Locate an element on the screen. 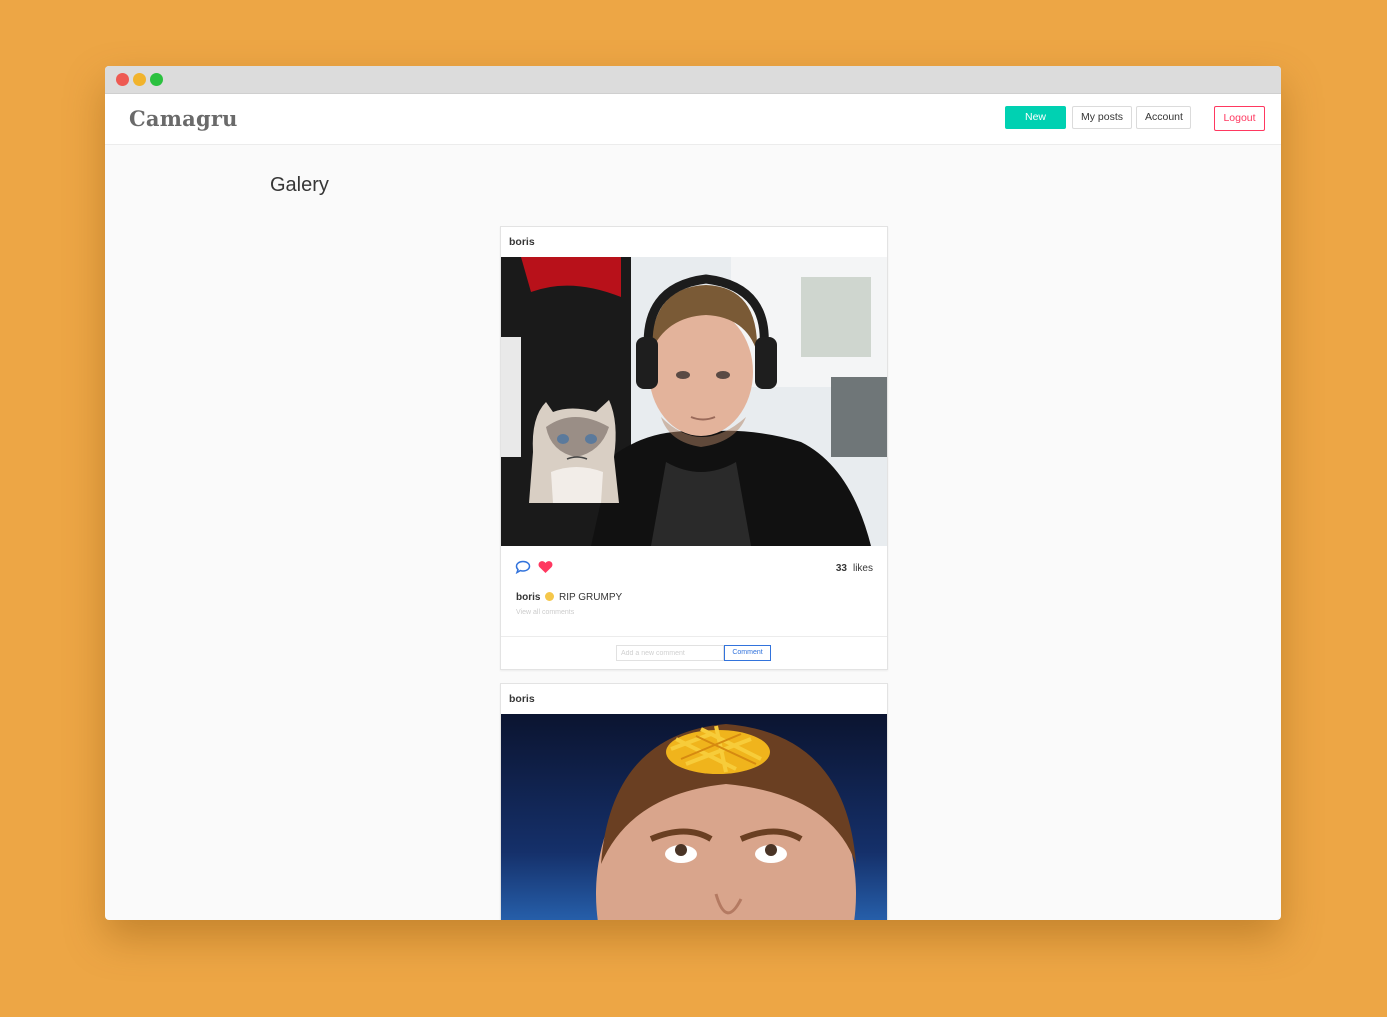 The height and width of the screenshot is (1017, 1387). likes-counter: 33 likes is located at coordinates (854, 568).